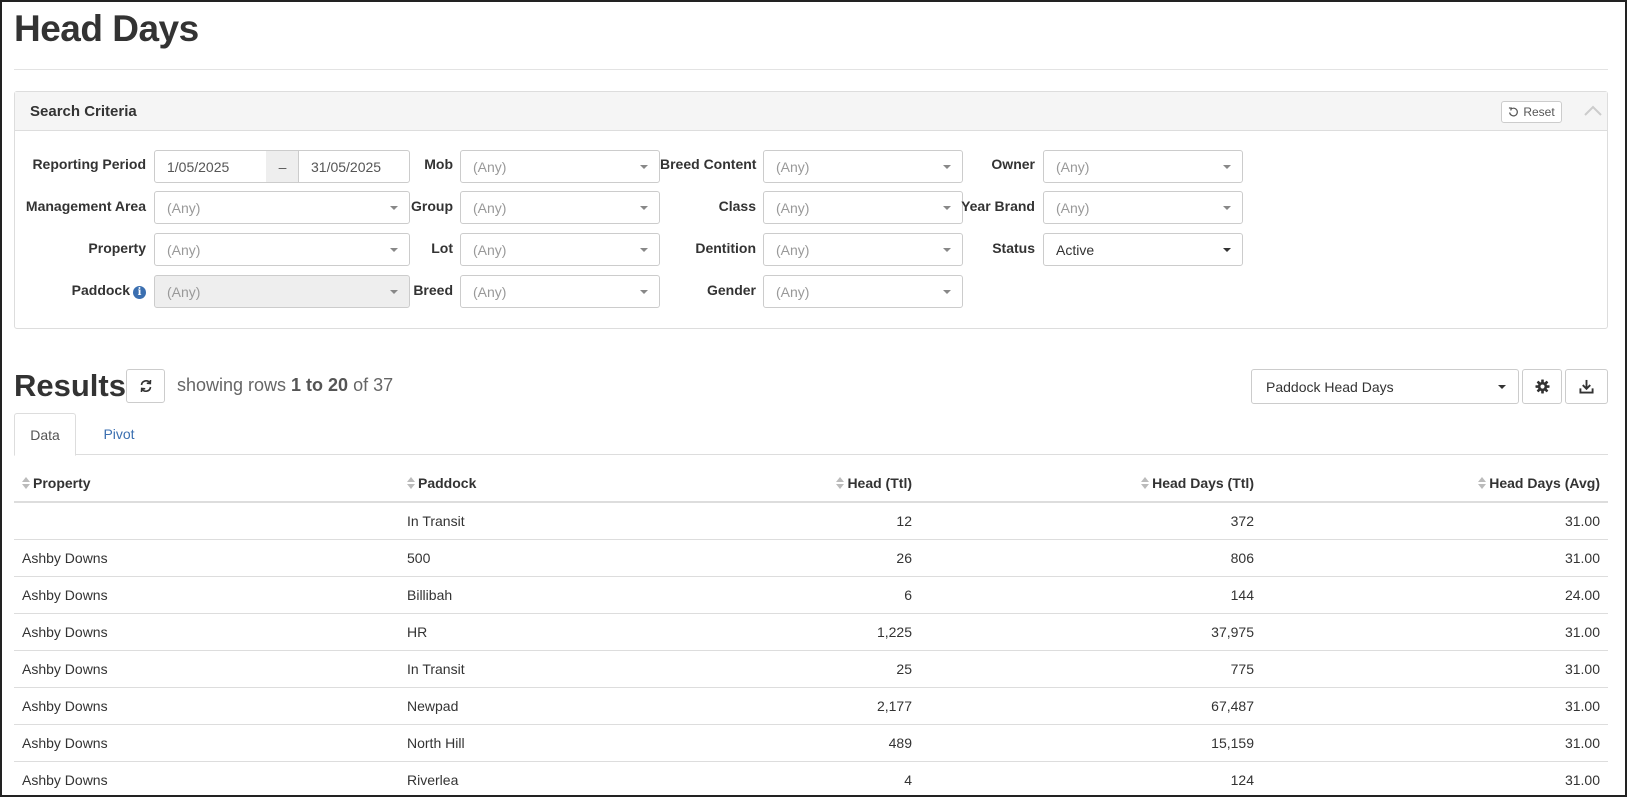  What do you see at coordinates (85, 206) in the screenshot?
I see `management-area-label: Management Area` at bounding box center [85, 206].